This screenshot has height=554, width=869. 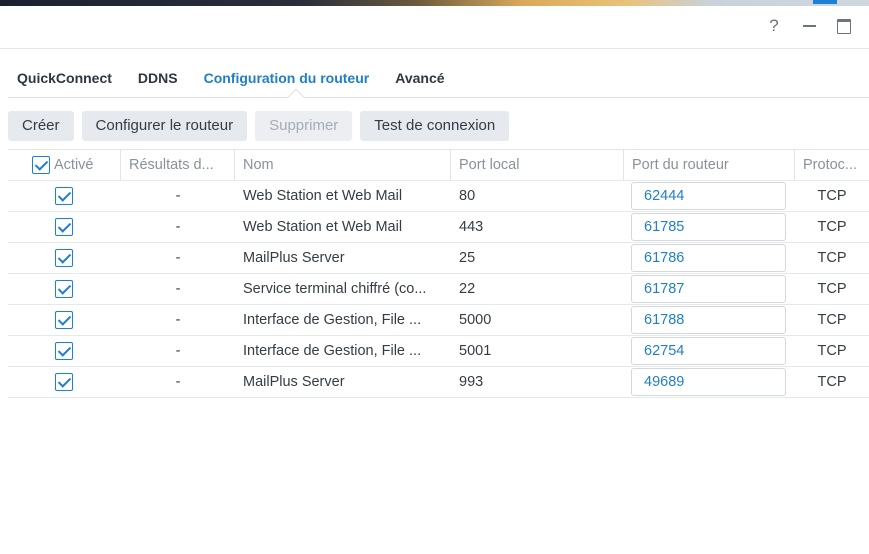 I want to click on delete-button: Supprimer, so click(x=304, y=126).